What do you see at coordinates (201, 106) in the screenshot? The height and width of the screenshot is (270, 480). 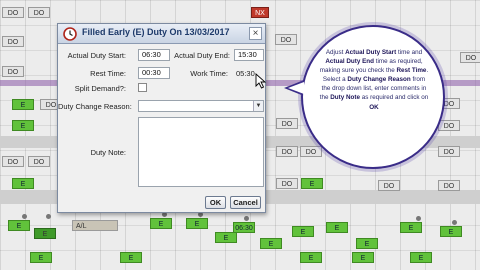 I see `duty-change-reason-select: ▼` at bounding box center [201, 106].